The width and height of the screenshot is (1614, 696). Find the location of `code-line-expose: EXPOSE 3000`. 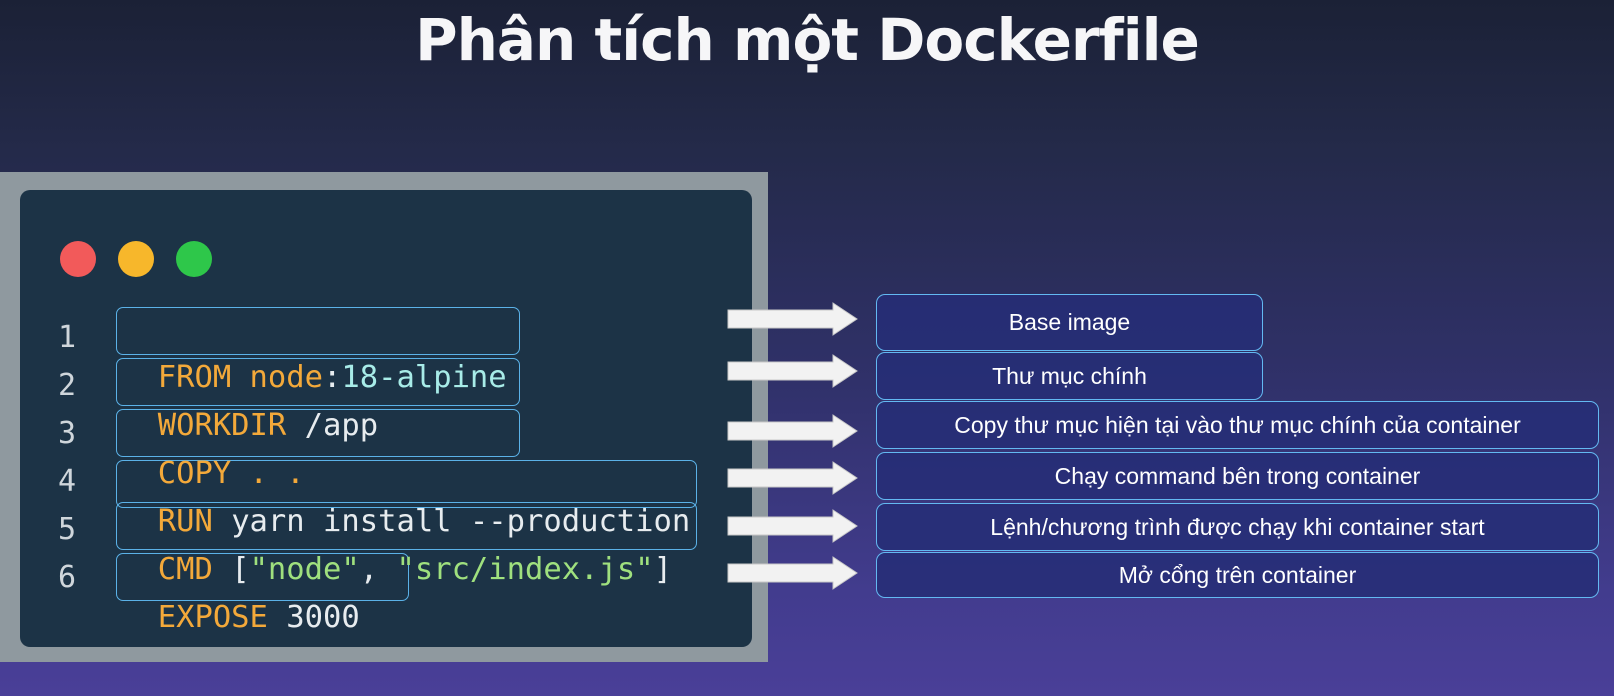

code-line-expose: EXPOSE 3000 is located at coordinates (240, 598).